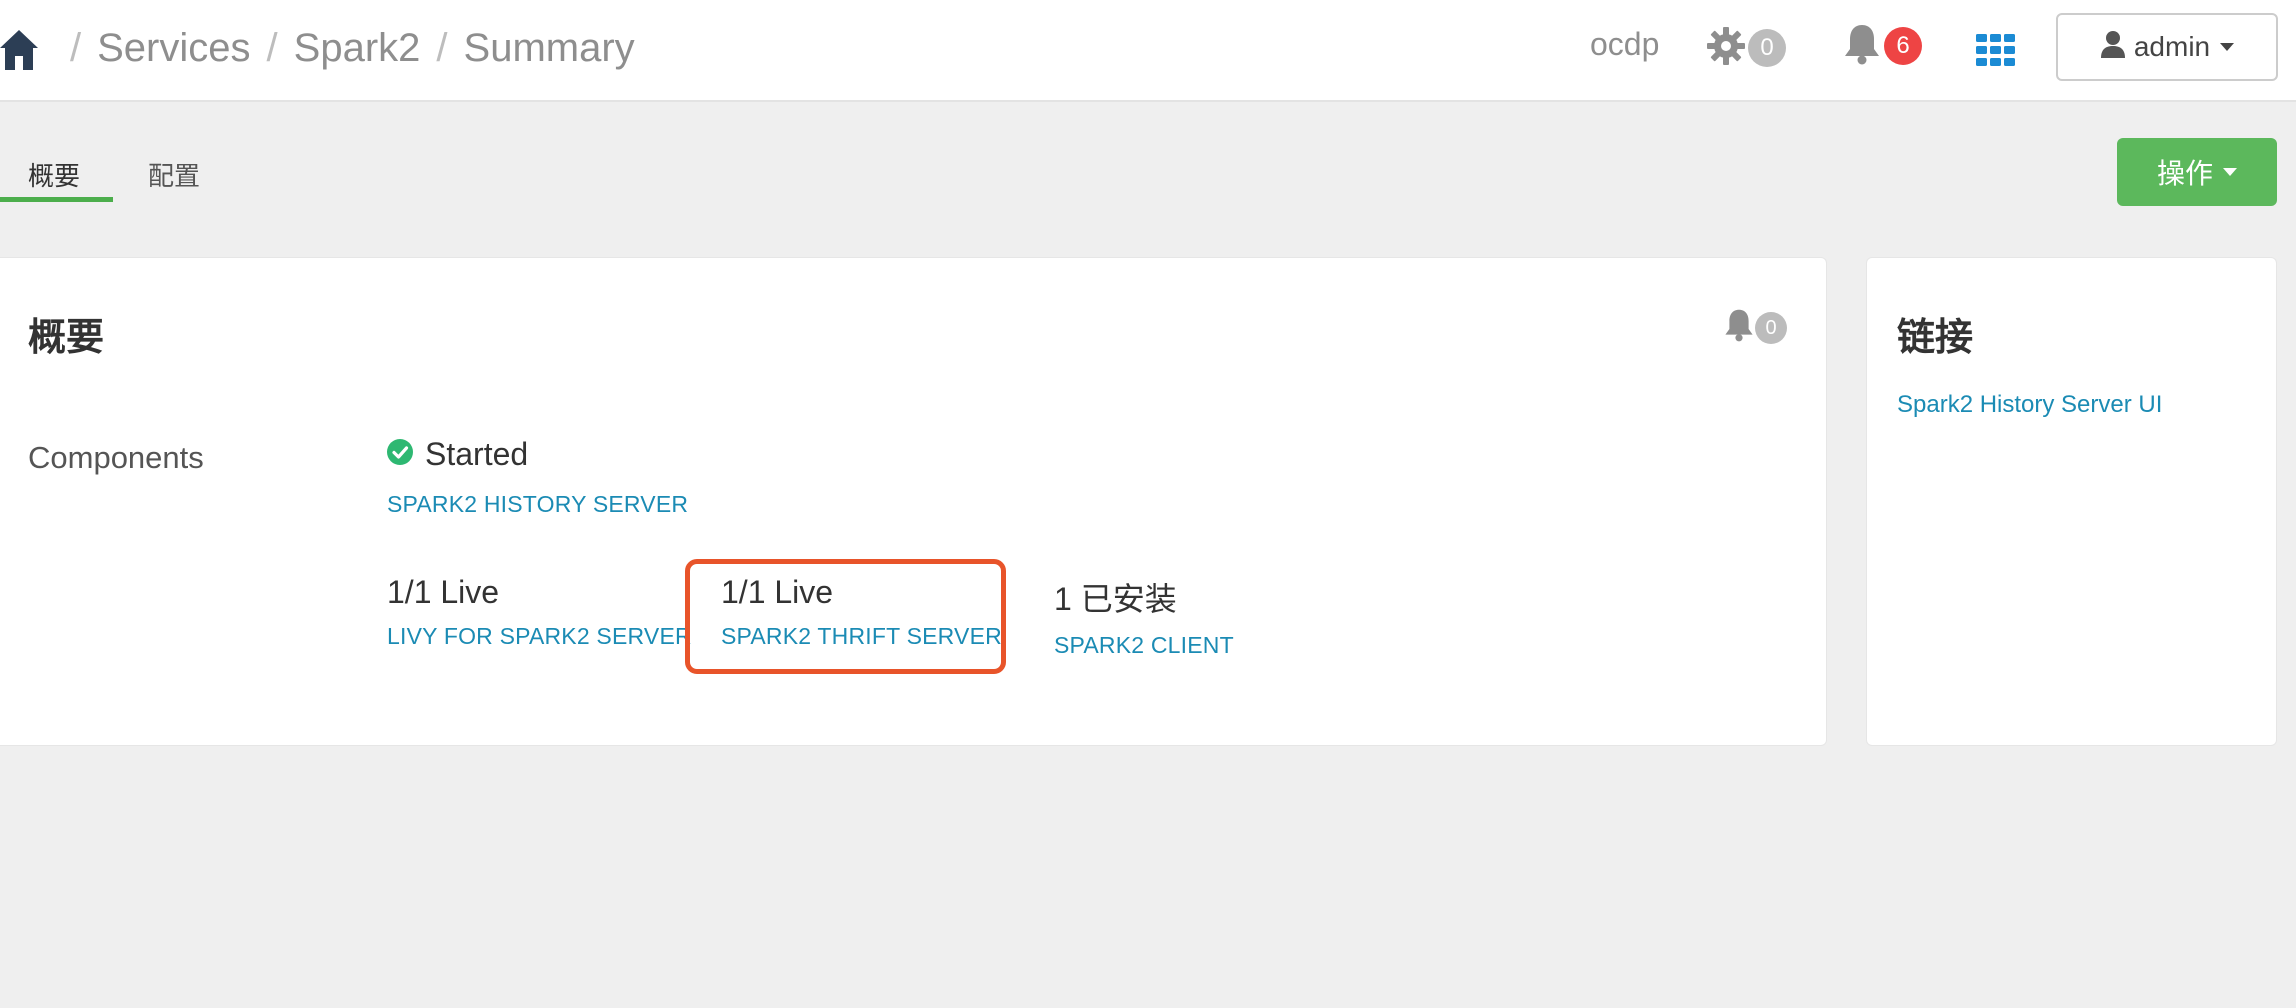 This screenshot has width=2296, height=1008. I want to click on alerts-indicator: 6, so click(1882, 46).